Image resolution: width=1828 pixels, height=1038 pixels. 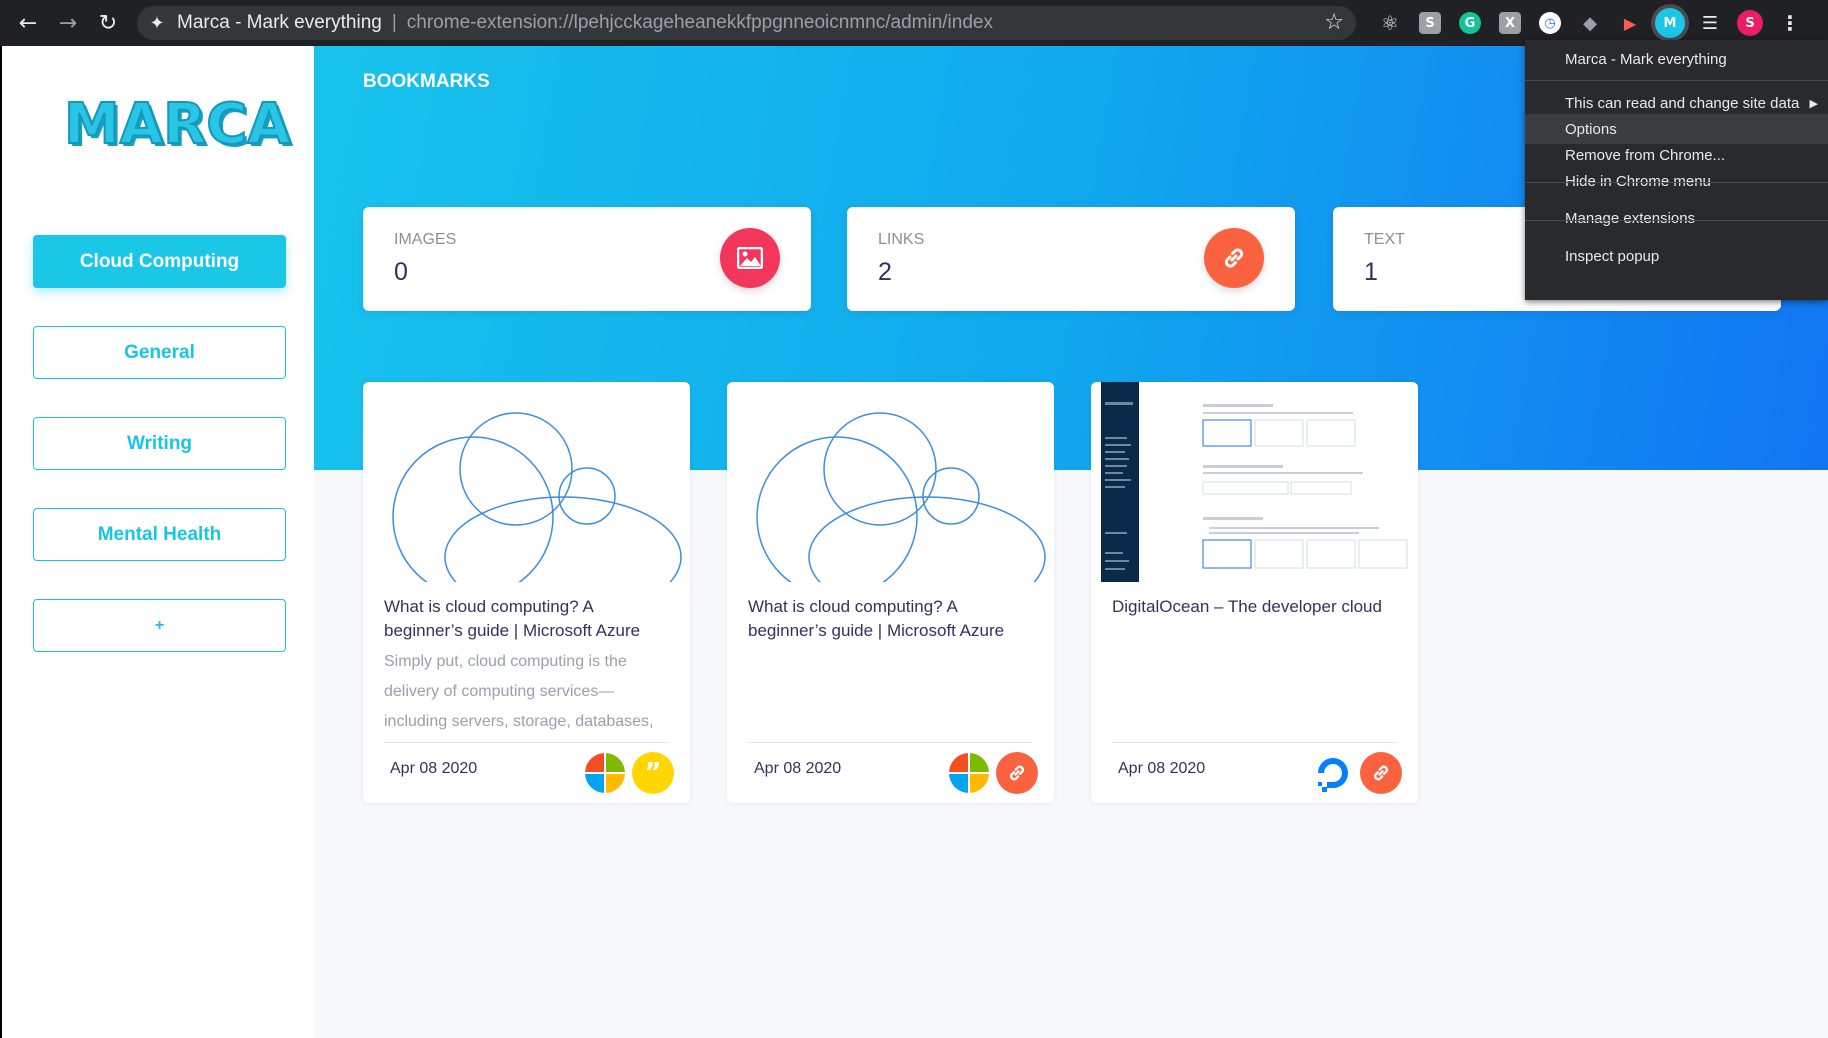 What do you see at coordinates (529, 772) in the screenshot?
I see `card-footer: Apr 08 2020 ”` at bounding box center [529, 772].